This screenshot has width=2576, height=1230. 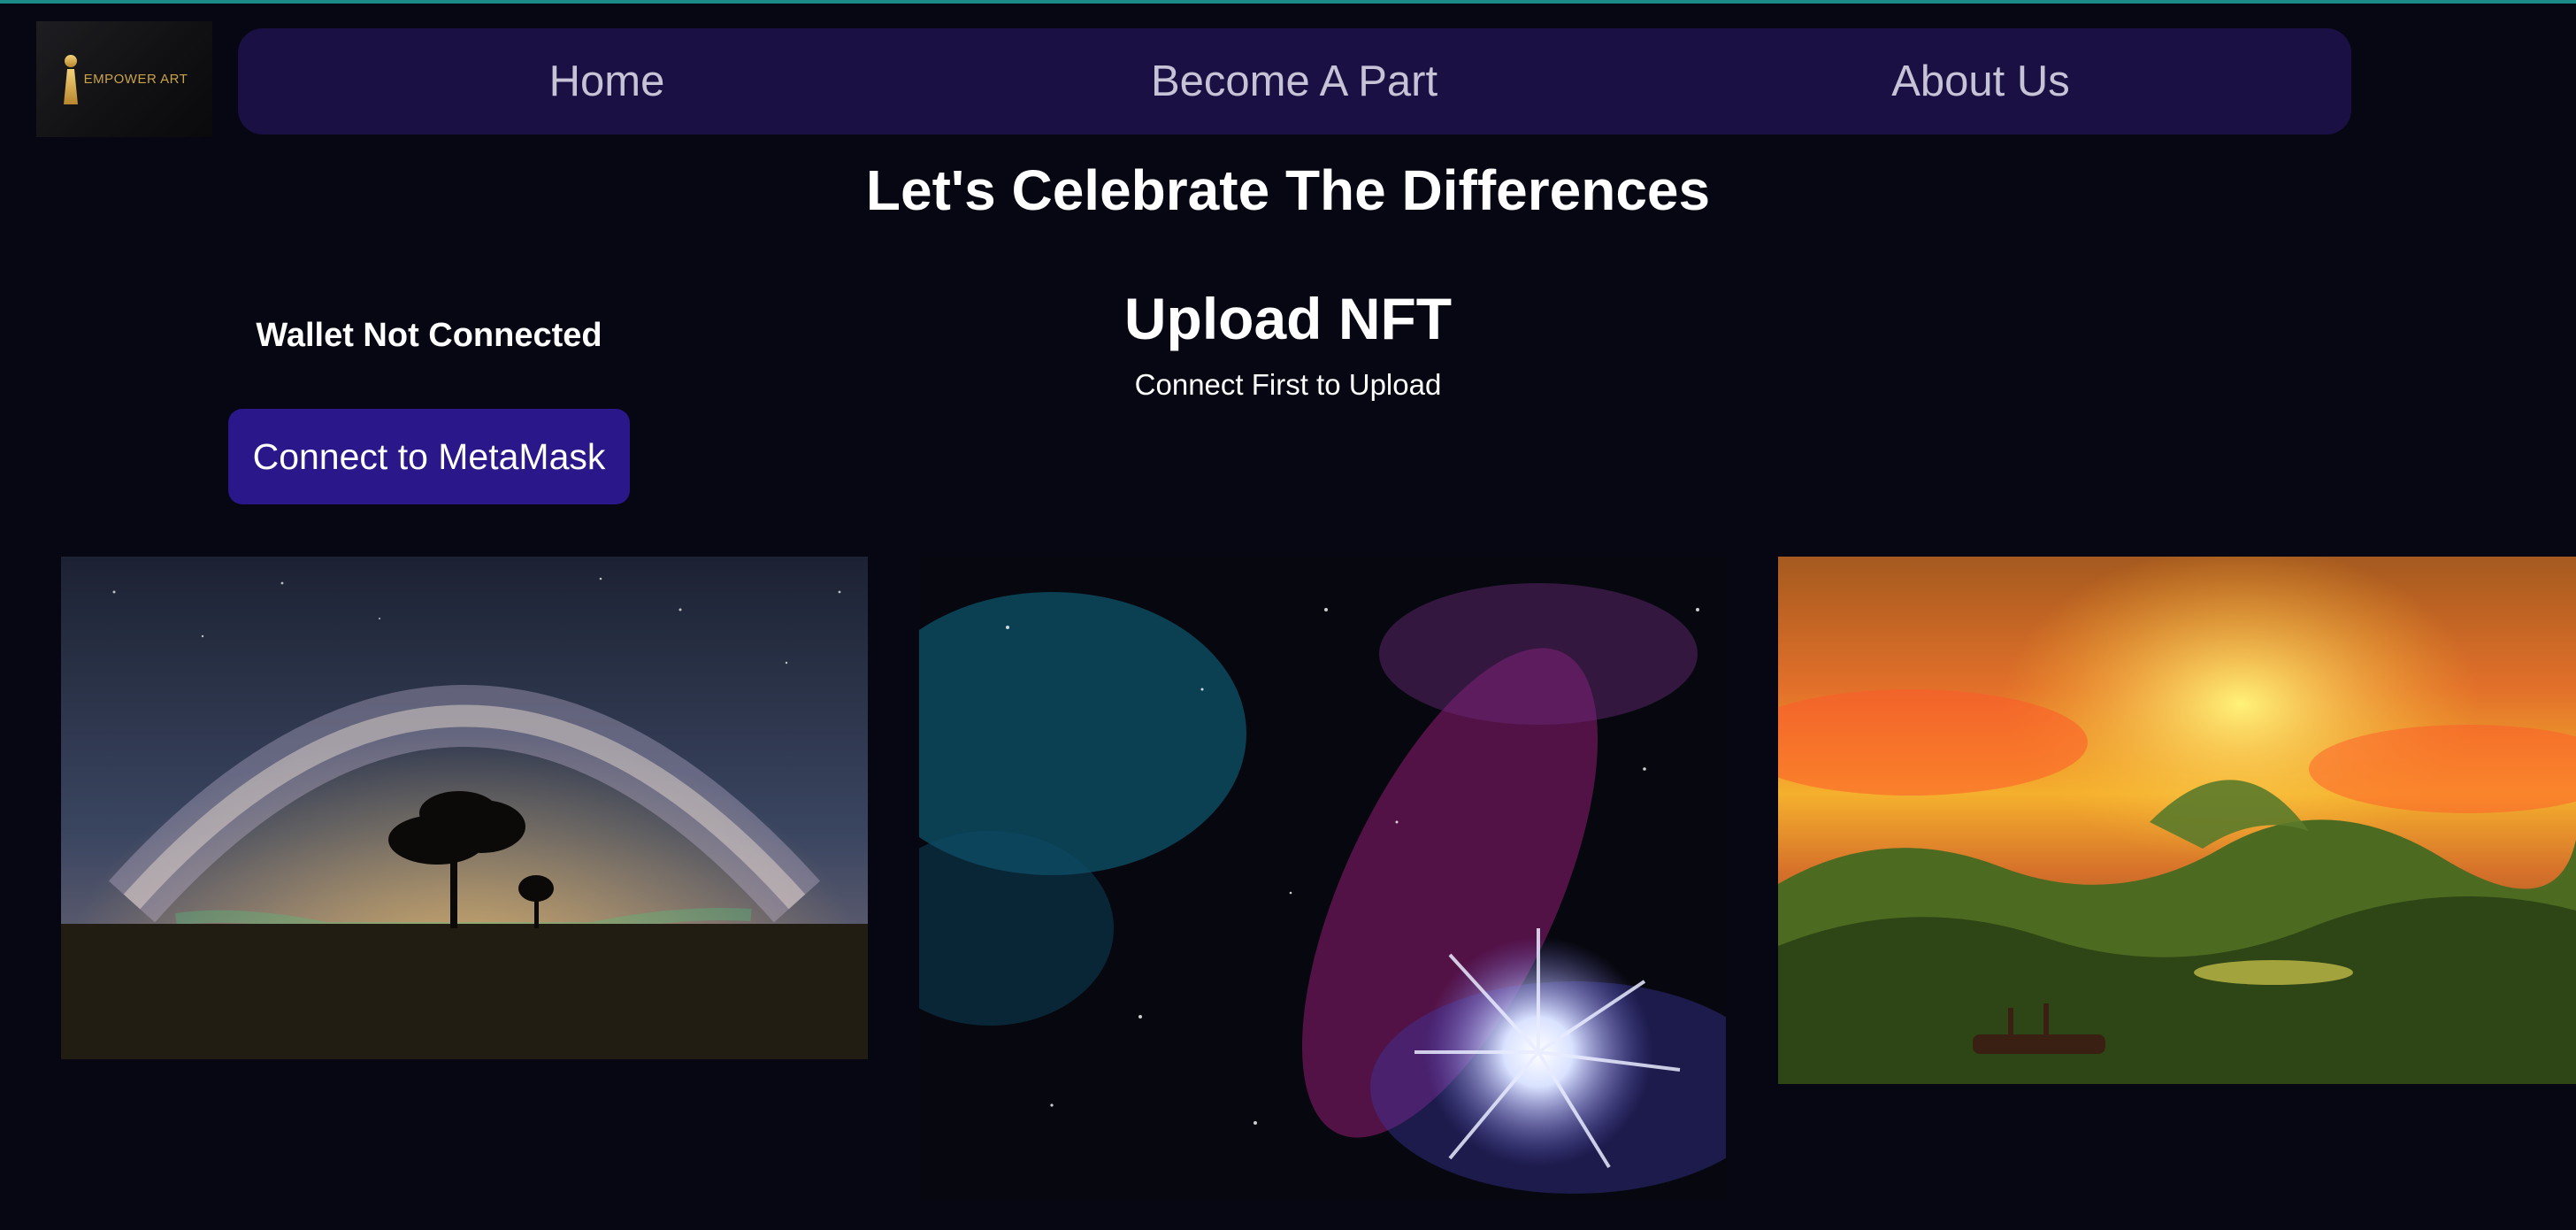 I want to click on stormy-sea-artwork, so click(x=2177, y=821).